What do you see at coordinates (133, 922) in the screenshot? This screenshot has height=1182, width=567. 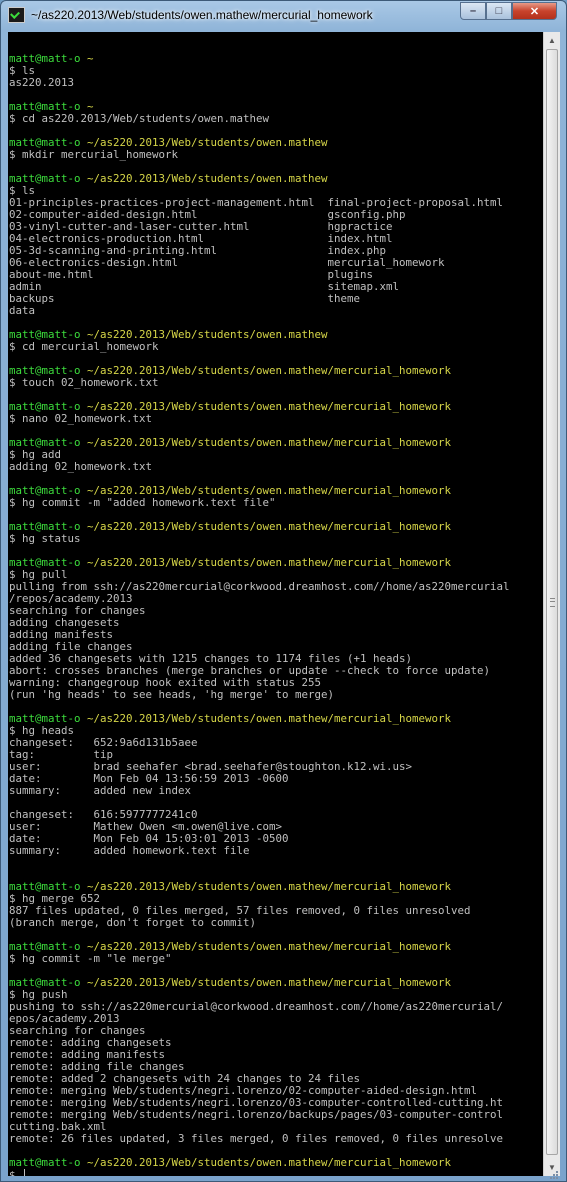 I see `terminal-output-line: (branch merge, don't forget to commit)` at bounding box center [133, 922].